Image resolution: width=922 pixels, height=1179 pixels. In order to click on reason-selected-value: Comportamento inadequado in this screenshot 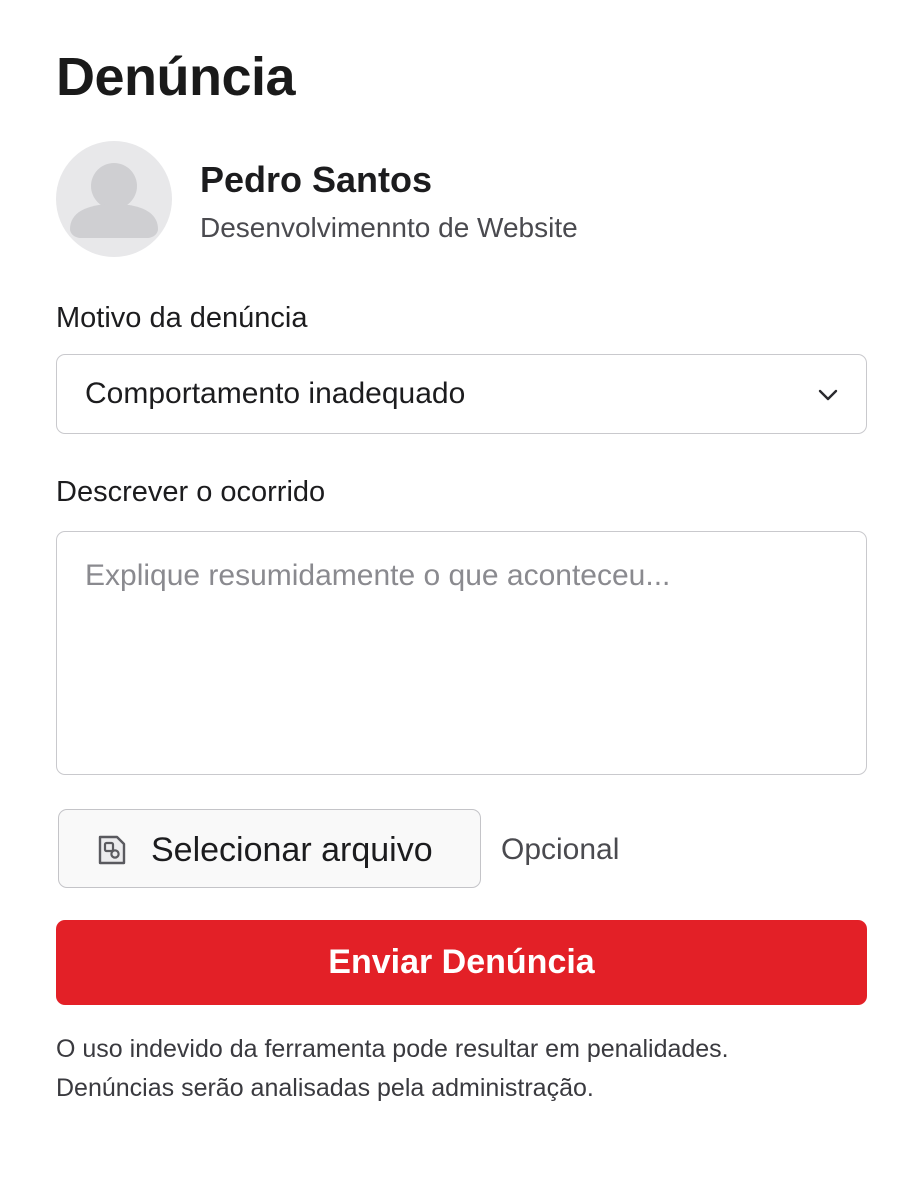, I will do `click(275, 393)`.